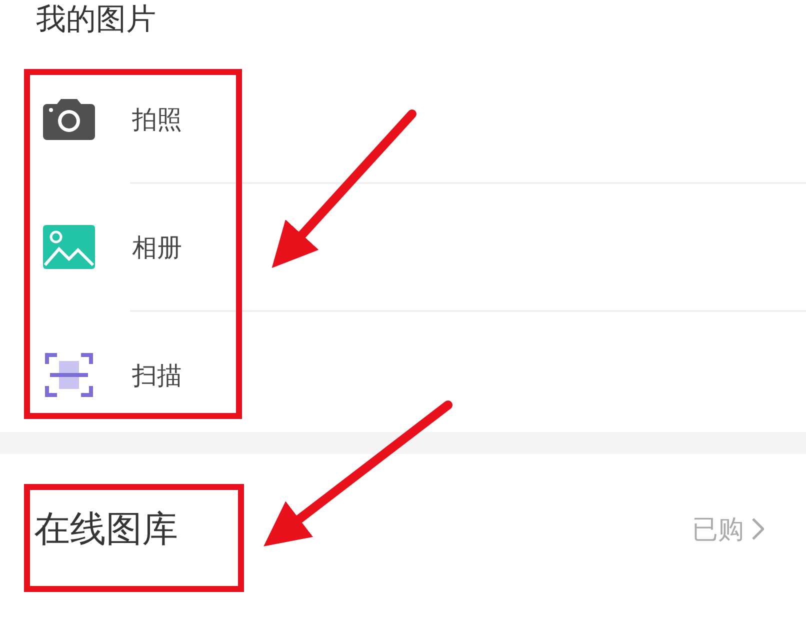  I want to click on scan-icon, so click(69, 375).